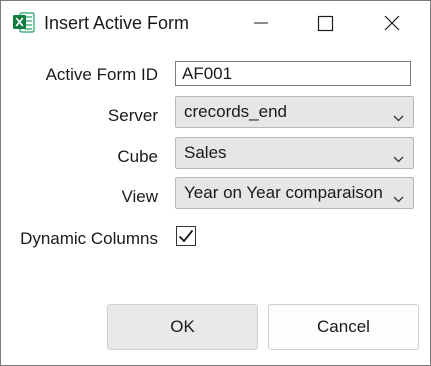 This screenshot has width=431, height=366. Describe the element at coordinates (261, 35) in the screenshot. I see `minimize-icon` at that location.